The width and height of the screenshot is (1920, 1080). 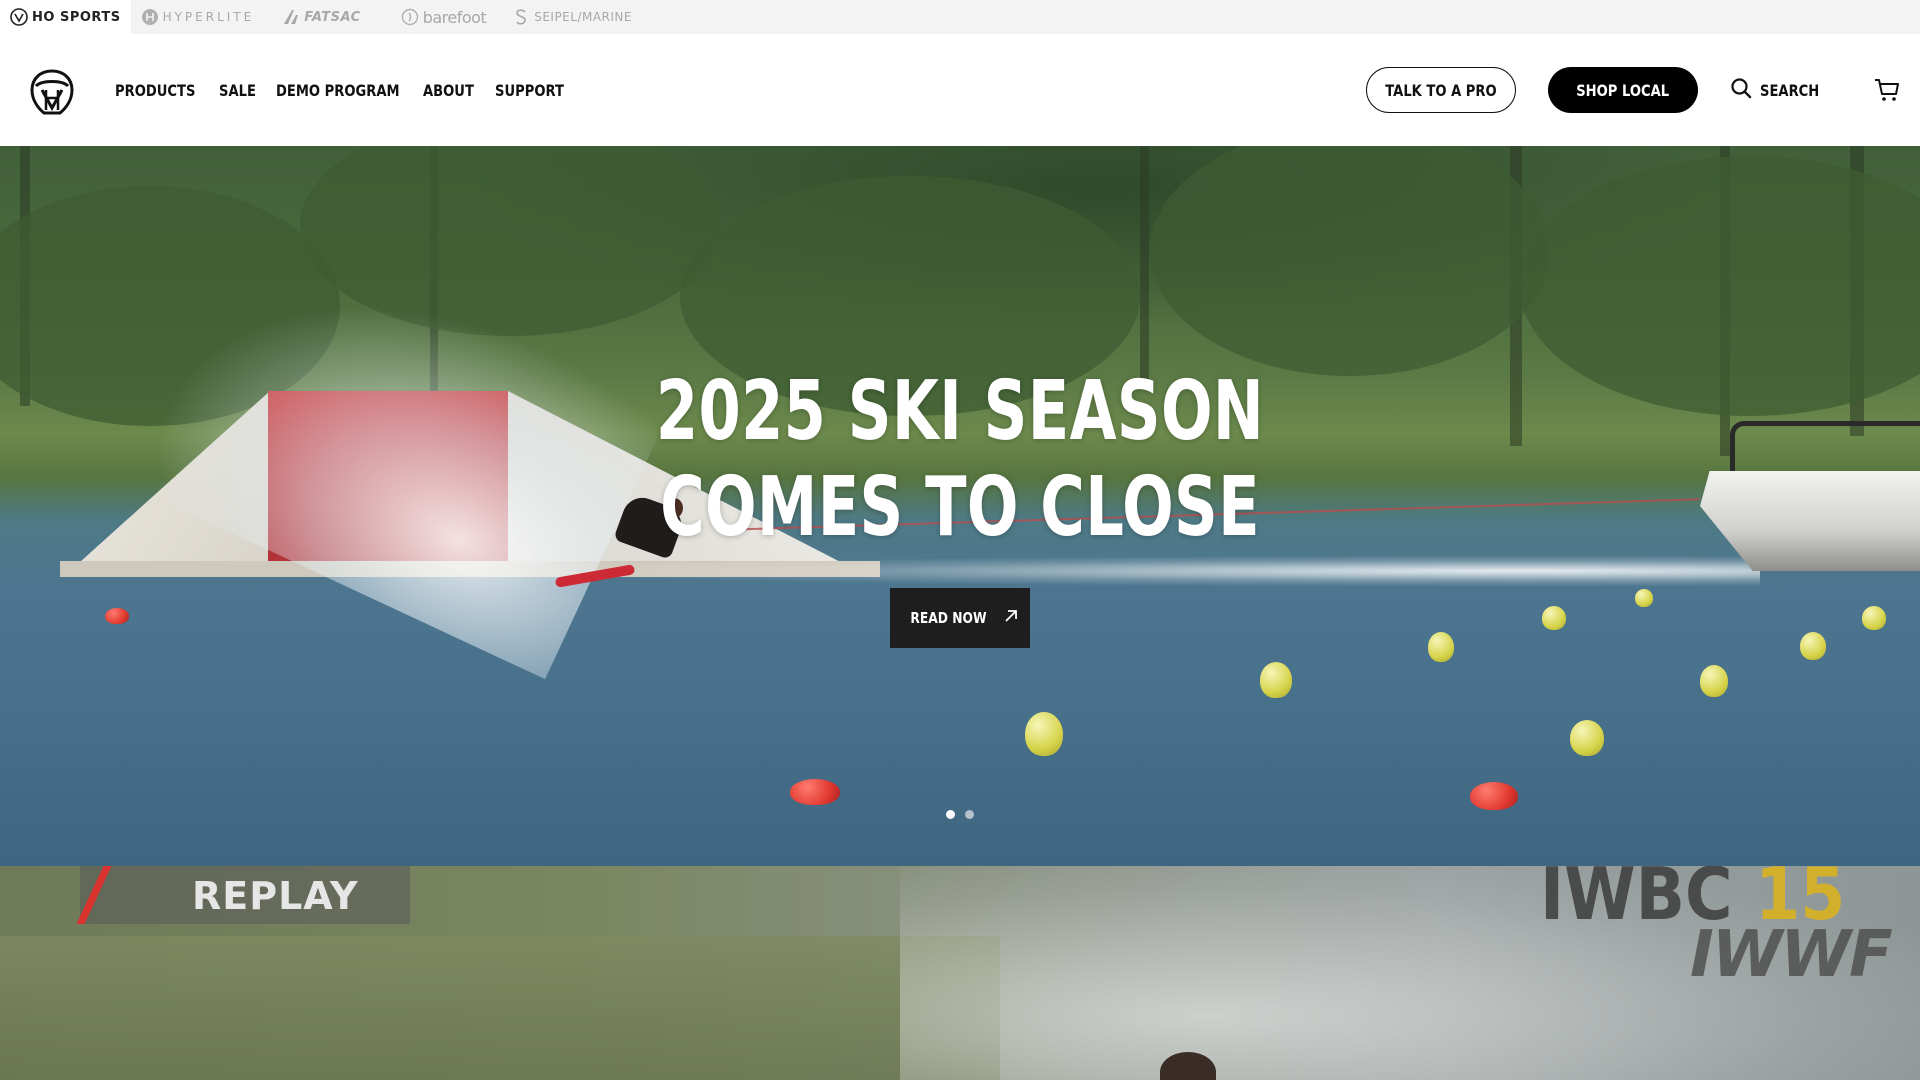 What do you see at coordinates (291, 17) in the screenshot?
I see `fatsac-icon` at bounding box center [291, 17].